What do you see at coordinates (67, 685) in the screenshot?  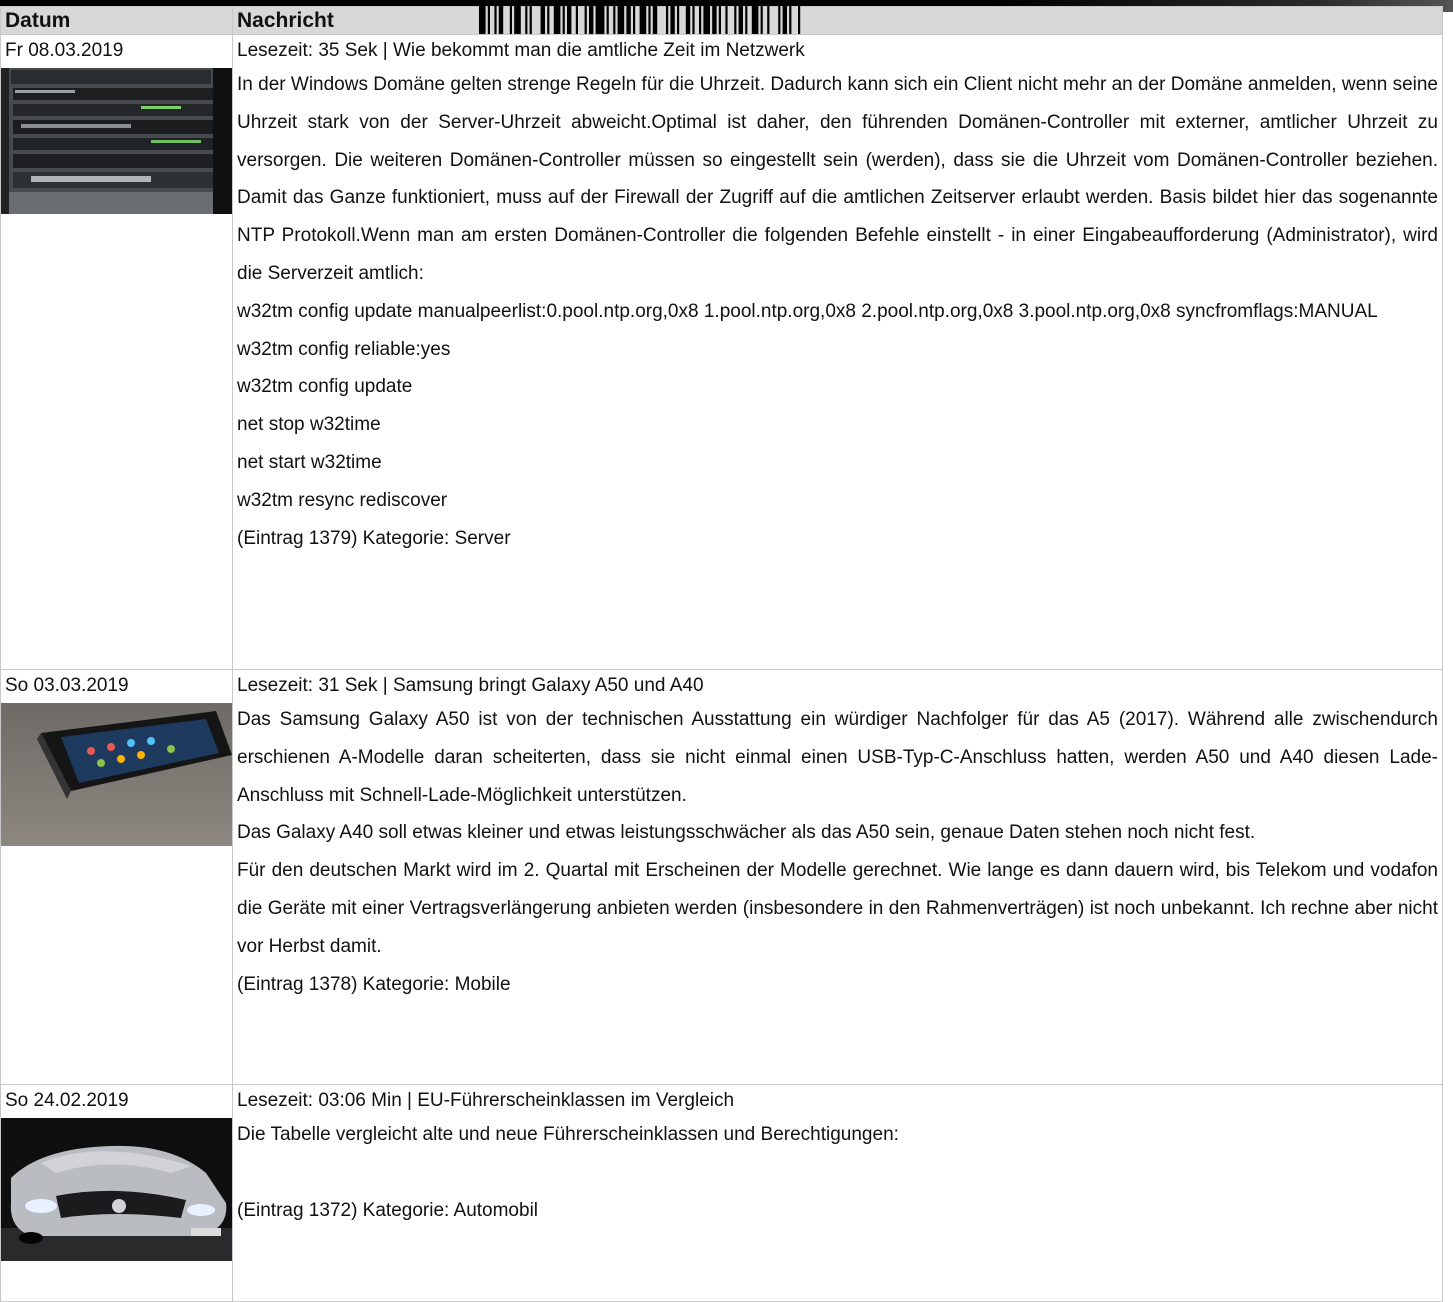 I see `entry-date: So 03.03.2019` at bounding box center [67, 685].